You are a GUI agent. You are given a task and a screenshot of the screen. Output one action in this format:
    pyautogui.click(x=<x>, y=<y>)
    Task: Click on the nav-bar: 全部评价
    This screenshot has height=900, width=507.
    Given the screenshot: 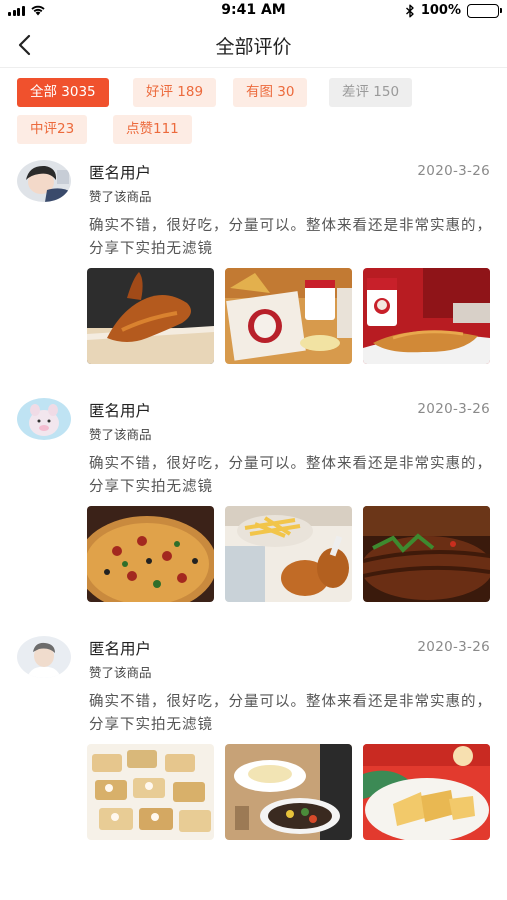 What is the action you would take?
    pyautogui.click(x=253, y=45)
    